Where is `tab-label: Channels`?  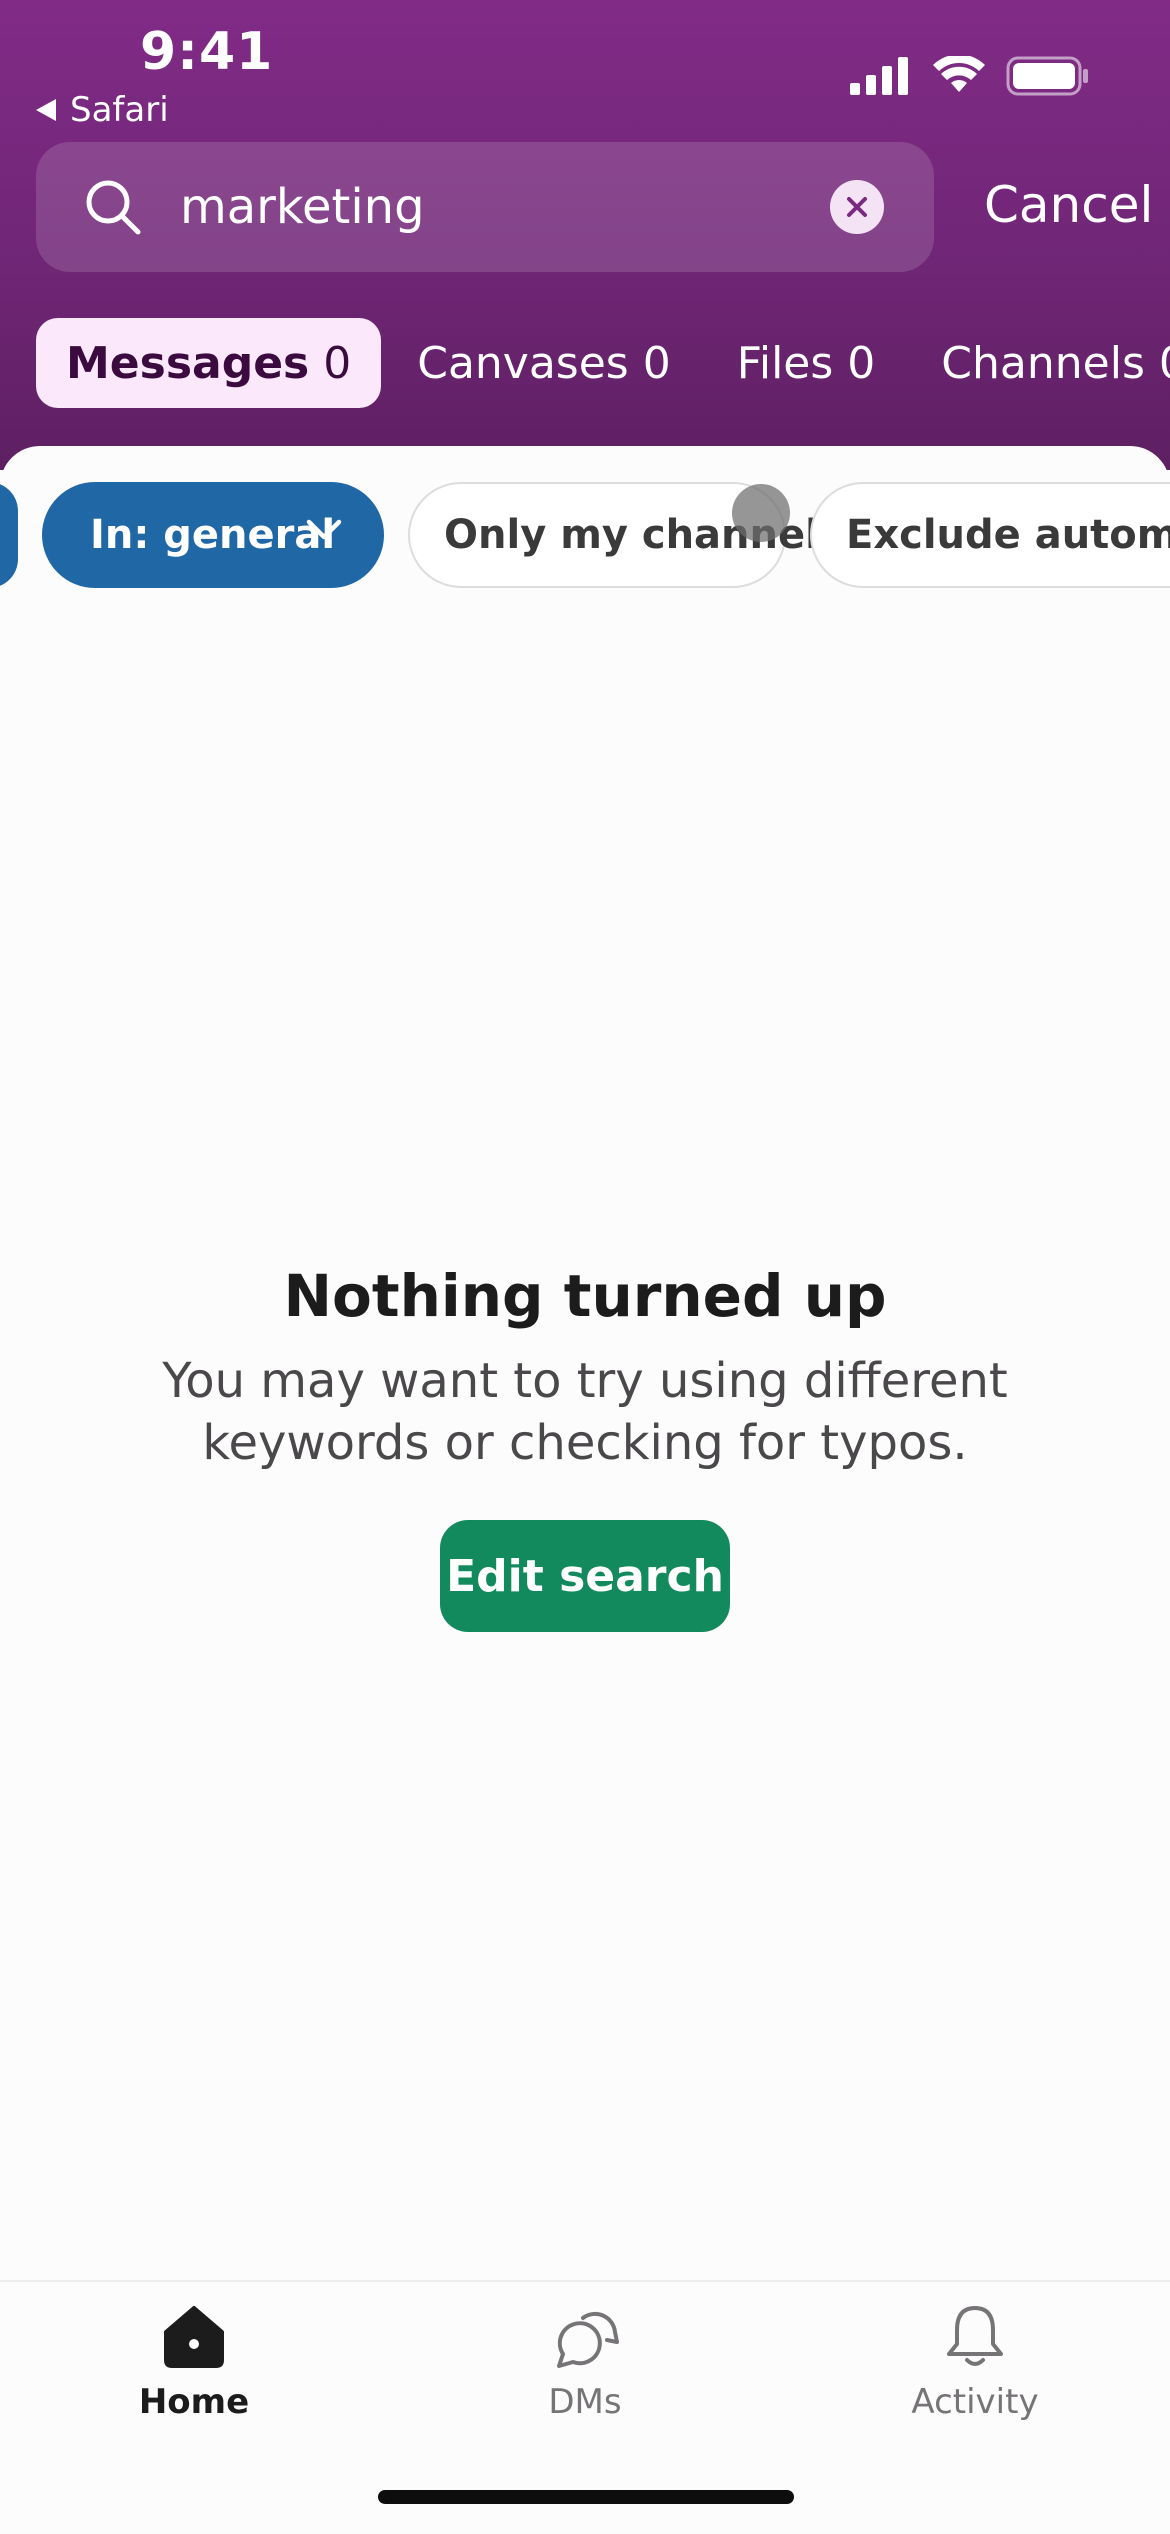 tab-label: Channels is located at coordinates (1043, 363).